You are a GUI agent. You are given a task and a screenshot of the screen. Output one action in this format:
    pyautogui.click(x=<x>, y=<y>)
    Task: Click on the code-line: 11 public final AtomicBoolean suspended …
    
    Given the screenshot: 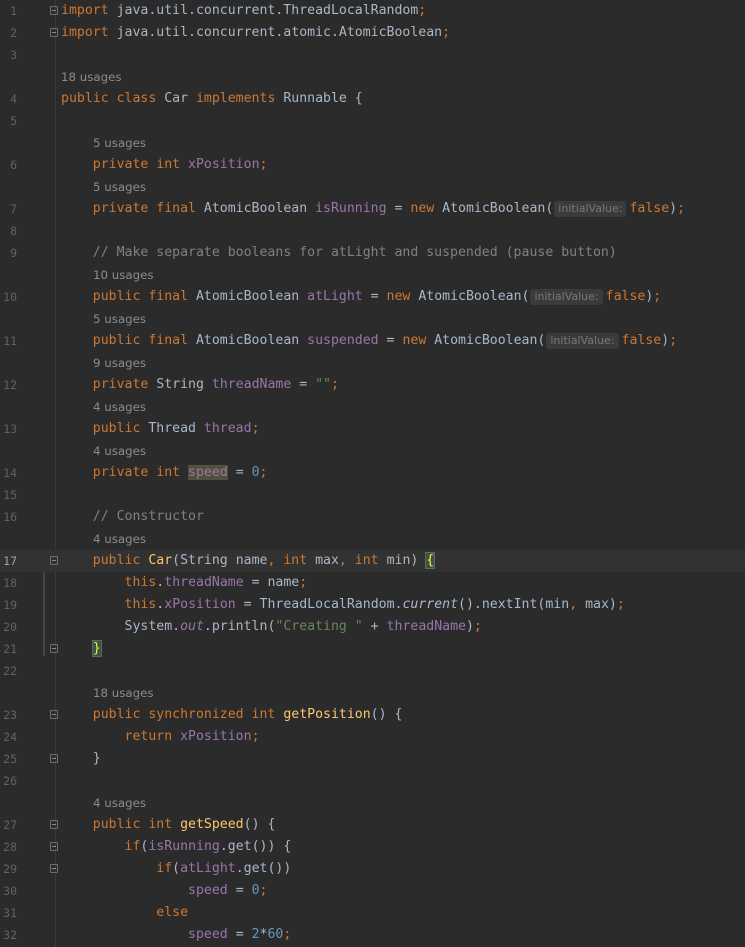 What is the action you would take?
    pyautogui.click(x=372, y=341)
    